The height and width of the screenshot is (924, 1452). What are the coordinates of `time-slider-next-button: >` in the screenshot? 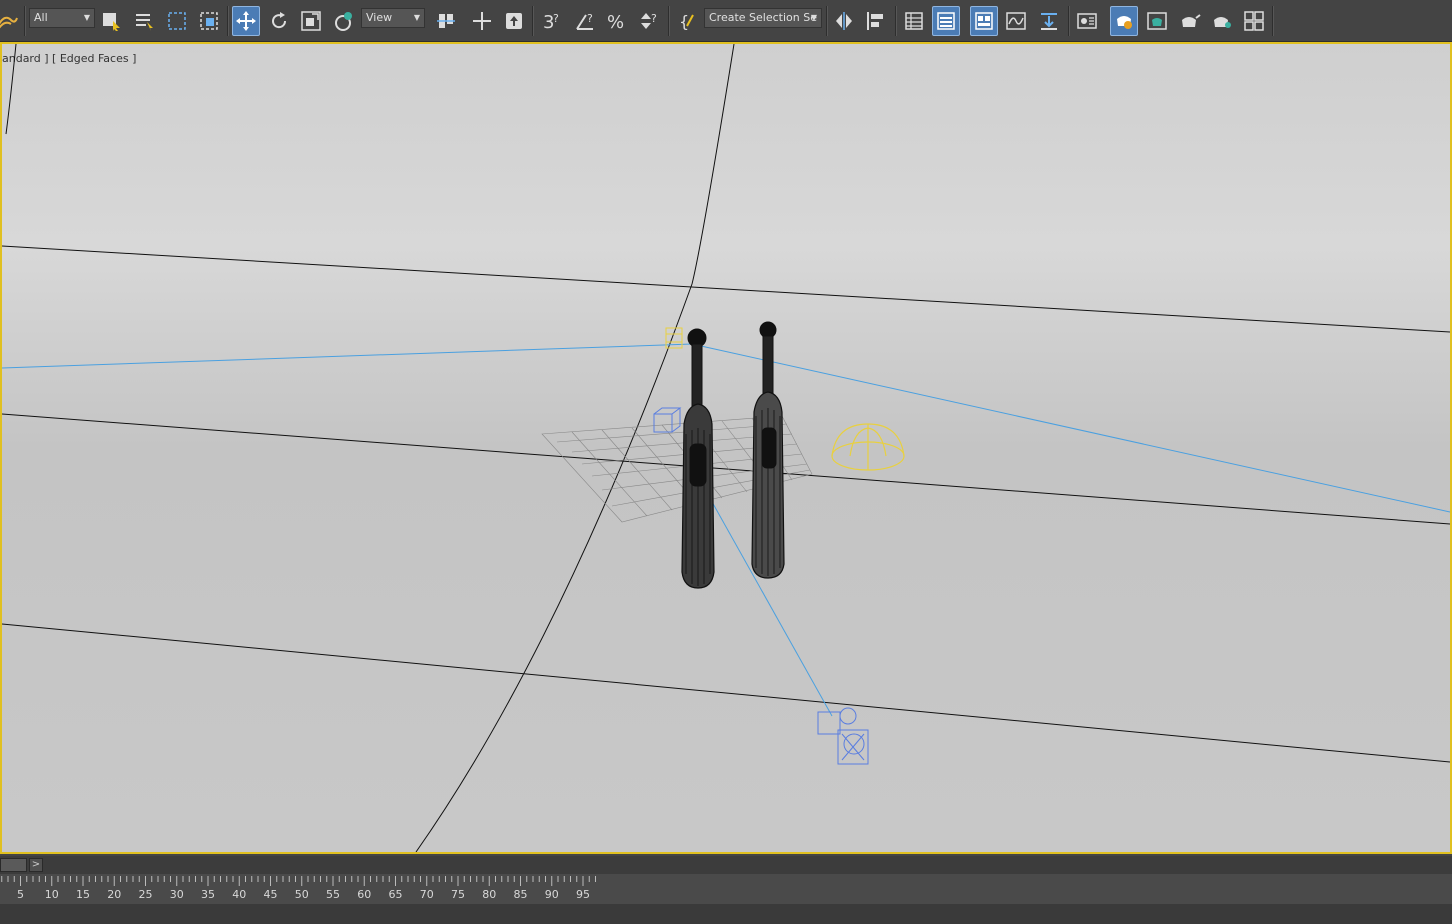 It's located at (36, 865).